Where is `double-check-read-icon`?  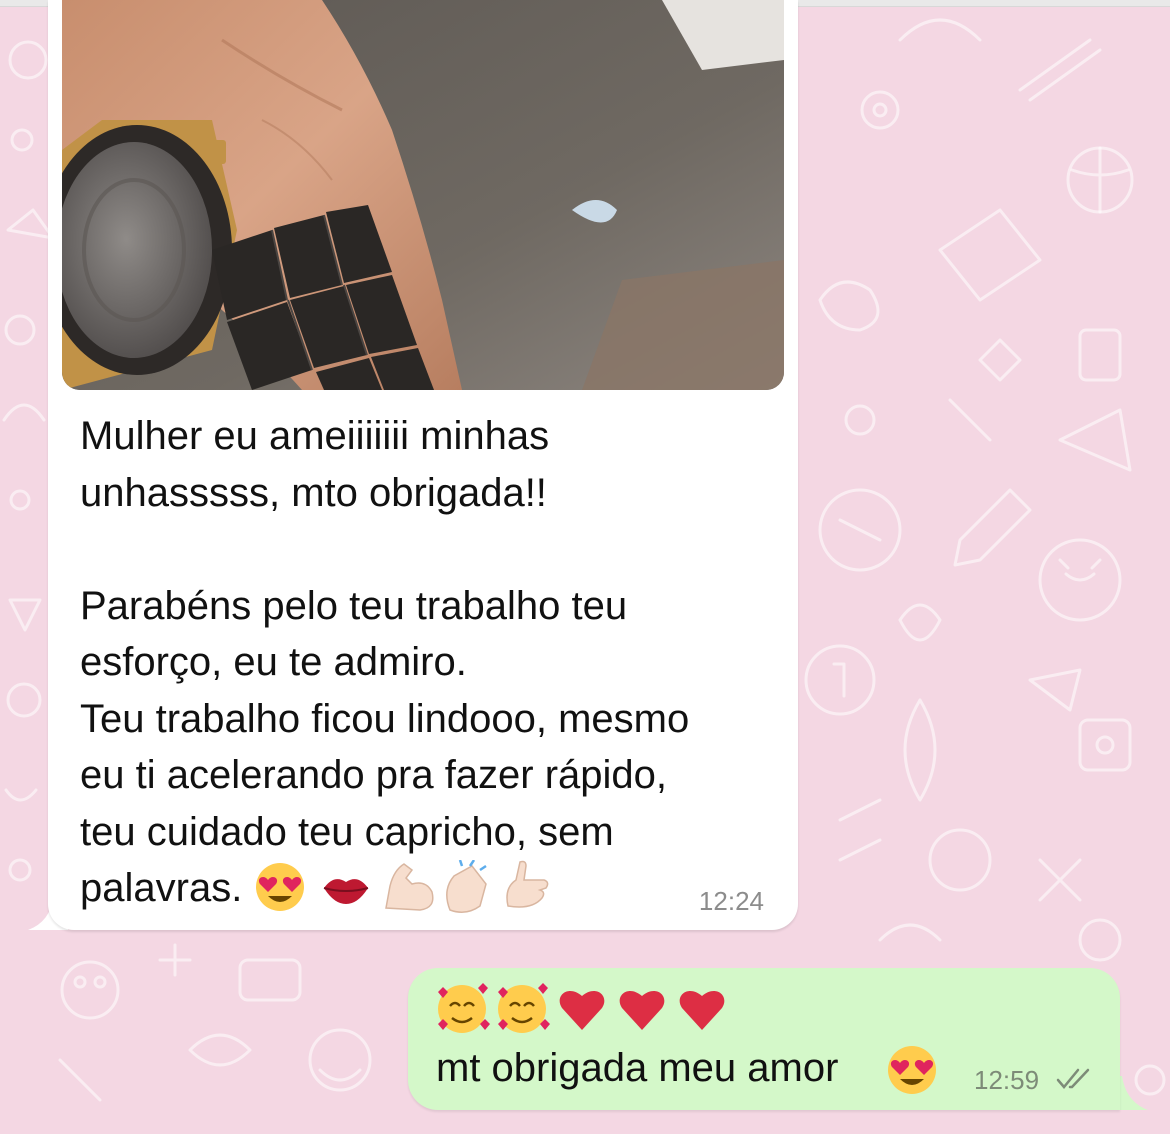
double-check-read-icon is located at coordinates (1073, 1078).